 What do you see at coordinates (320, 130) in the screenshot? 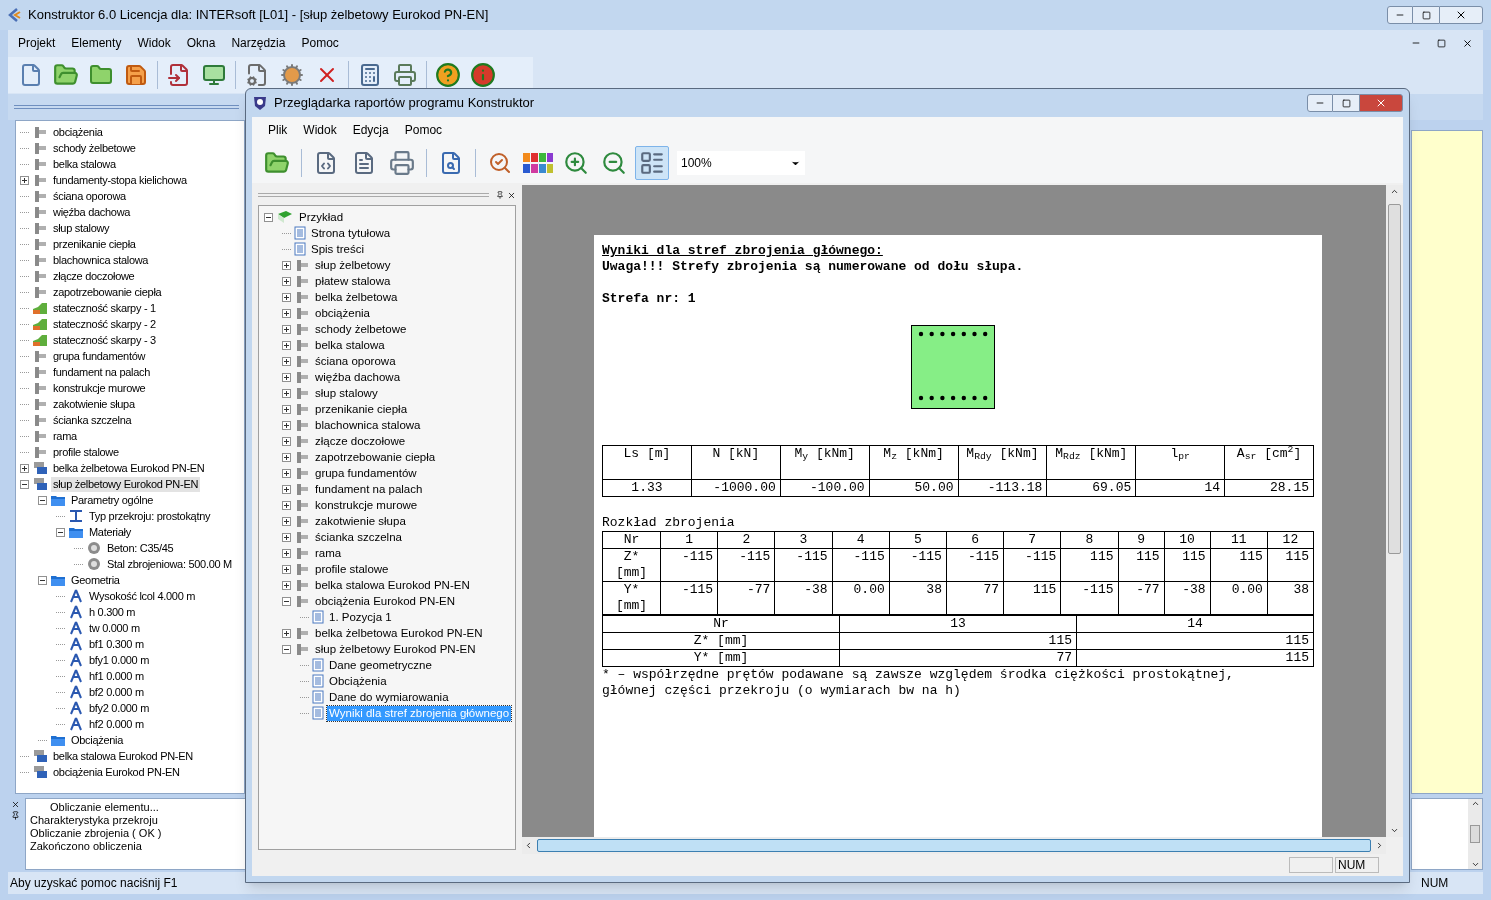
I see `menu-item: Widok` at bounding box center [320, 130].